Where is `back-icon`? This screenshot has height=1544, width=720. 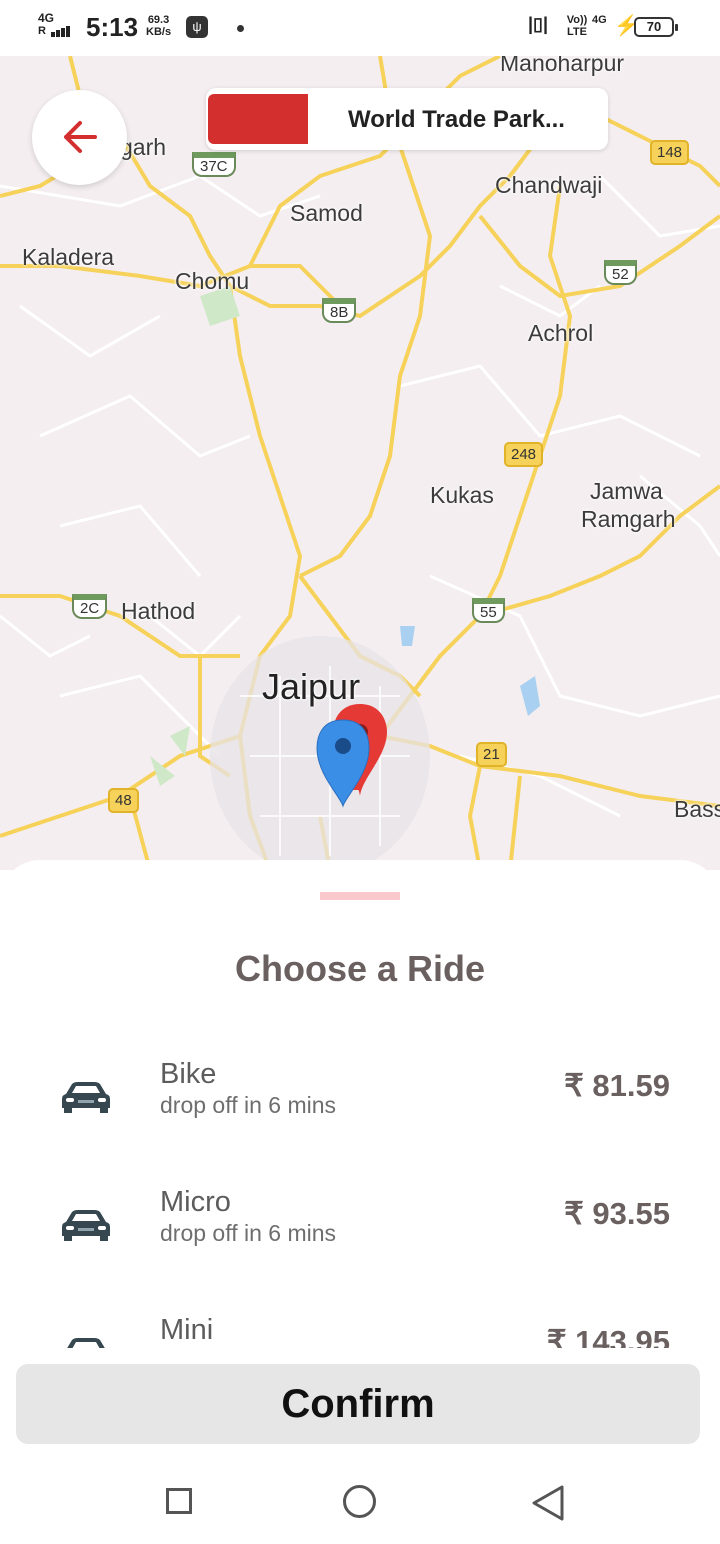 back-icon is located at coordinates (548, 1503).